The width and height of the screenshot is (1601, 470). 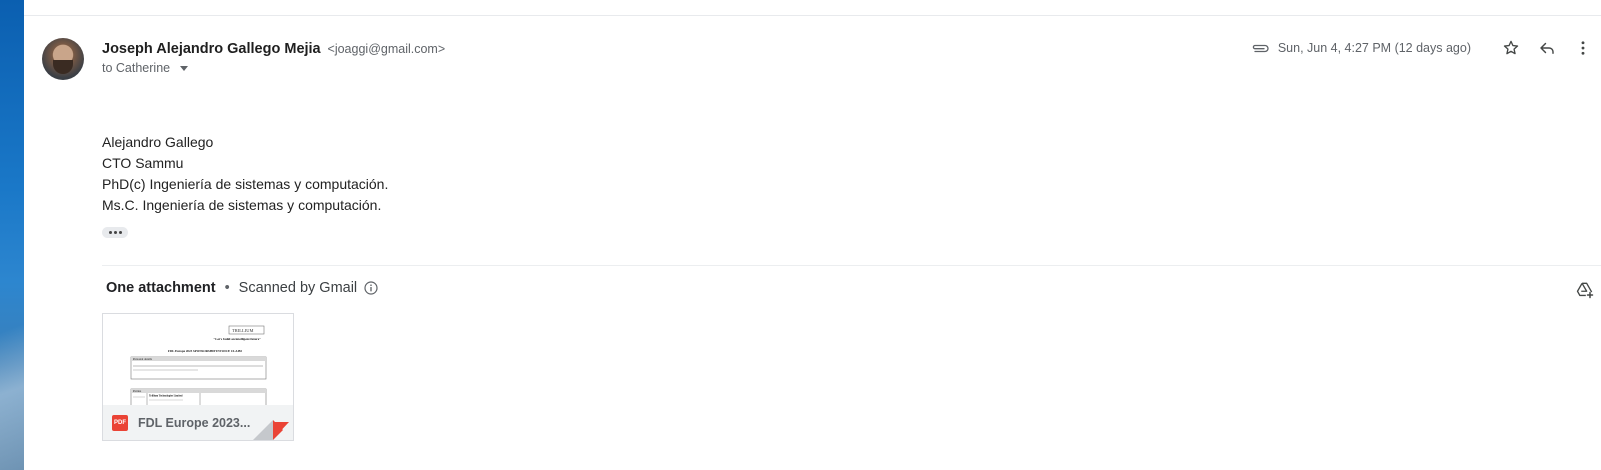 I want to click on sender-email: <joaggi@gmail.com>, so click(x=386, y=49).